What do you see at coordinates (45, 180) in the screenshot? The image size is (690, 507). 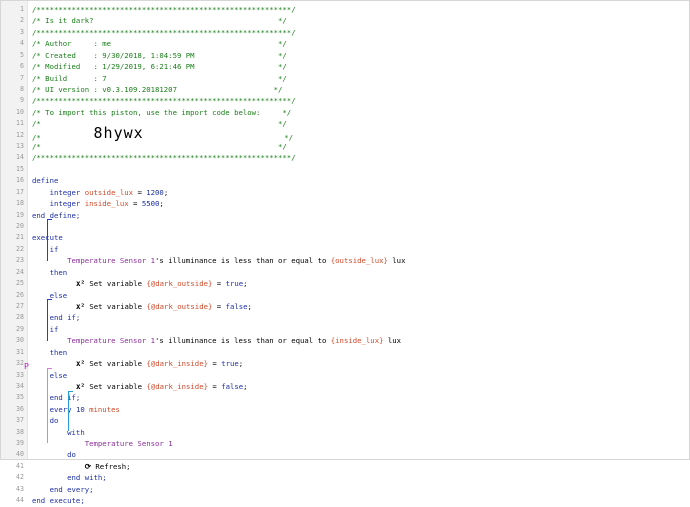 I see `line-content: define` at bounding box center [45, 180].